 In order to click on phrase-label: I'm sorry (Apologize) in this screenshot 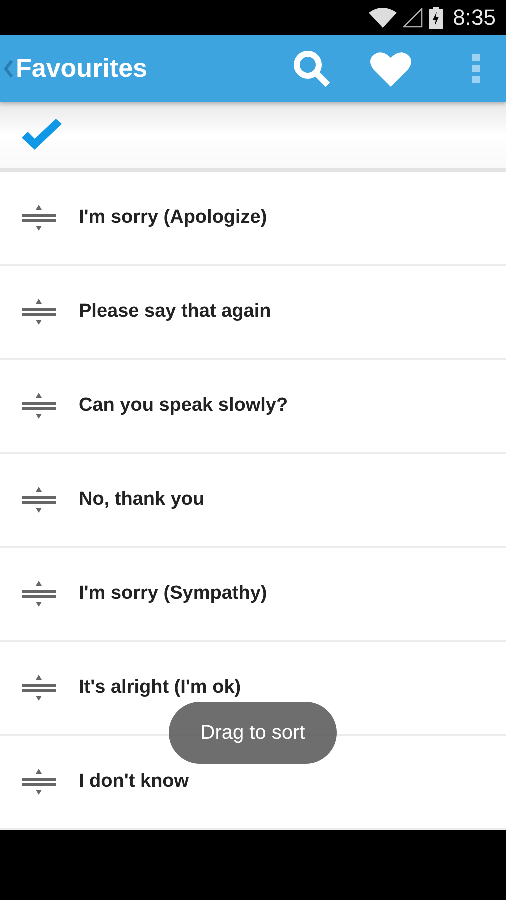, I will do `click(173, 218)`.